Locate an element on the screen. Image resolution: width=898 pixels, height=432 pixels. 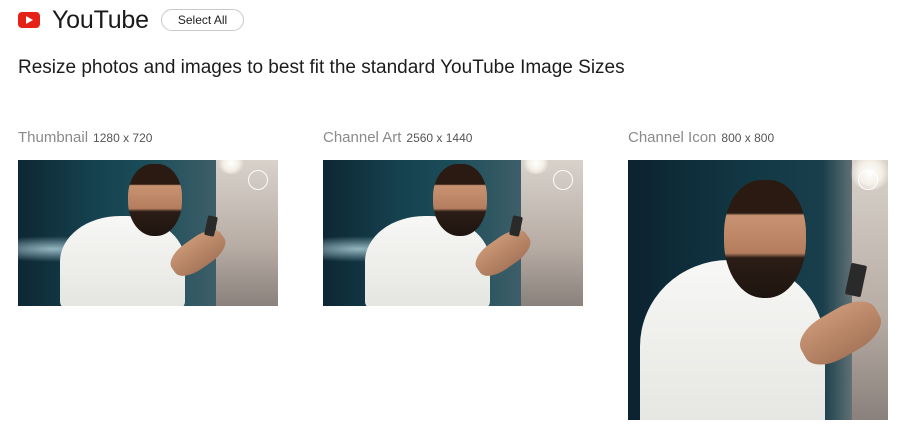
card-label: Thumbnail 1280 x 720 is located at coordinates (148, 138).